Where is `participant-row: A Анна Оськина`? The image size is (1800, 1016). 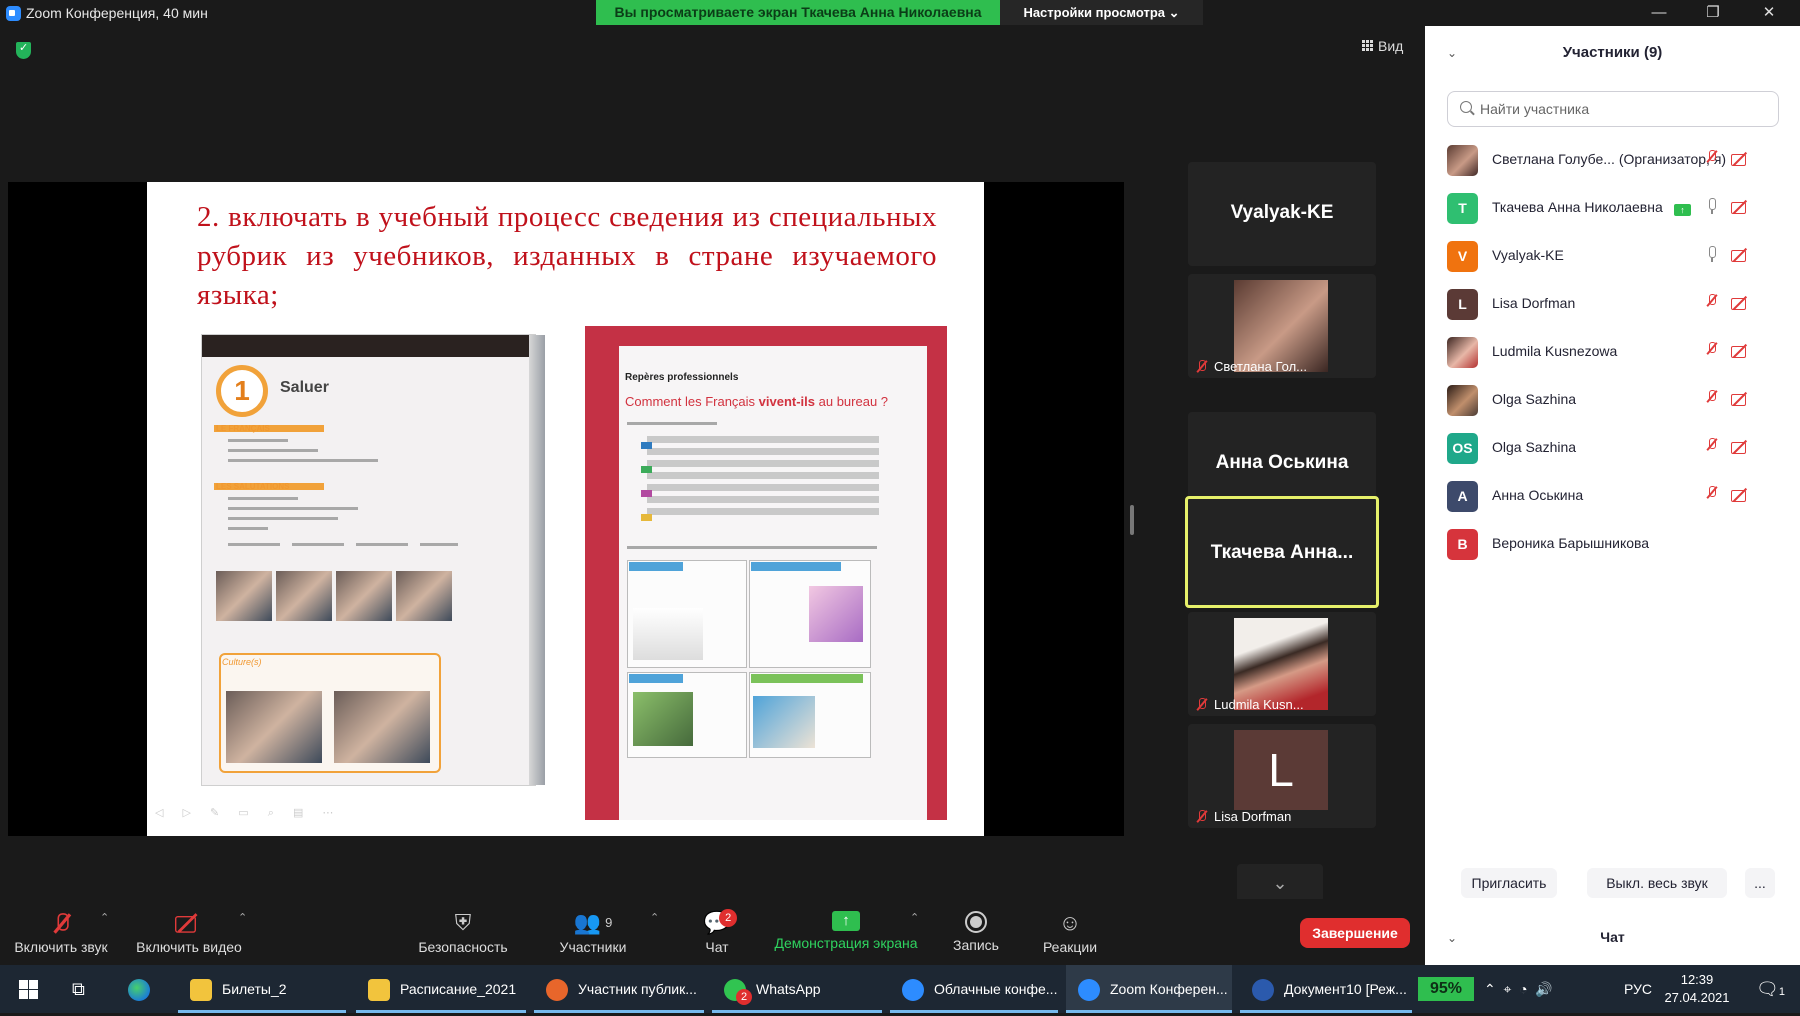 participant-row: A Анна Оськина is located at coordinates (1612, 496).